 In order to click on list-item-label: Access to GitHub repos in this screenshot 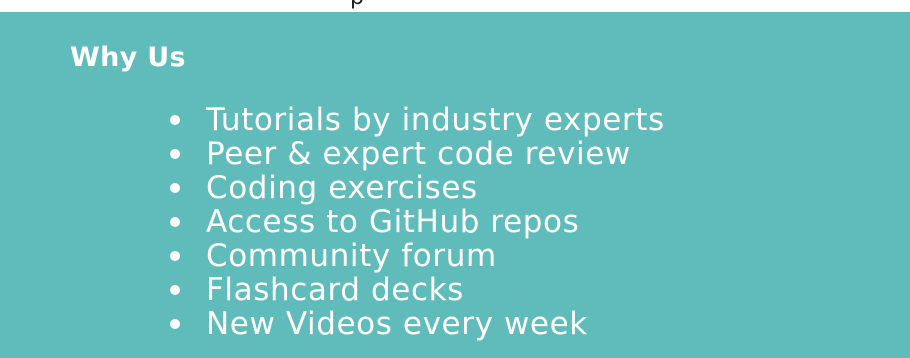, I will do `click(393, 222)`.